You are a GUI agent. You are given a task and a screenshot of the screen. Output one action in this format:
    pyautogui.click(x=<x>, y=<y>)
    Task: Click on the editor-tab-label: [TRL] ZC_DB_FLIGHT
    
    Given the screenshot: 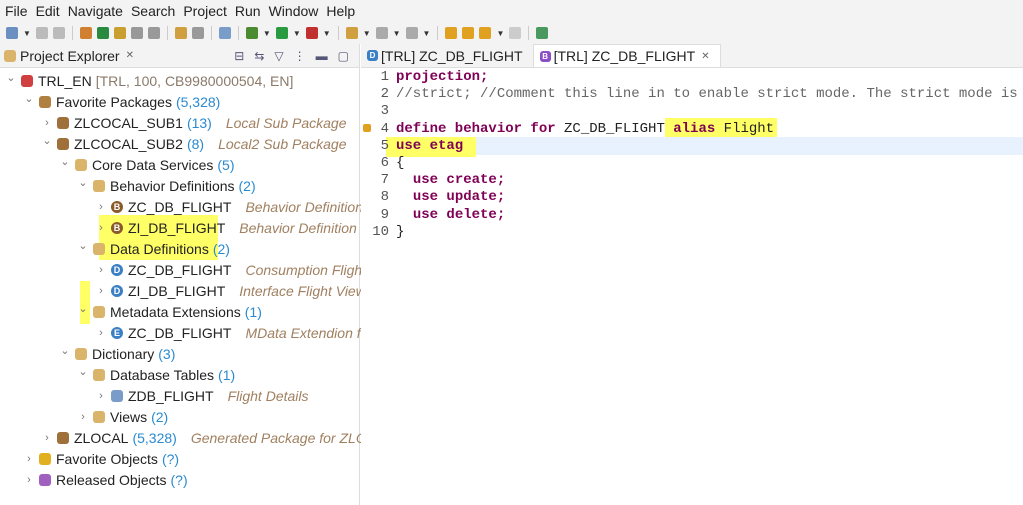 What is the action you would take?
    pyautogui.click(x=624, y=56)
    